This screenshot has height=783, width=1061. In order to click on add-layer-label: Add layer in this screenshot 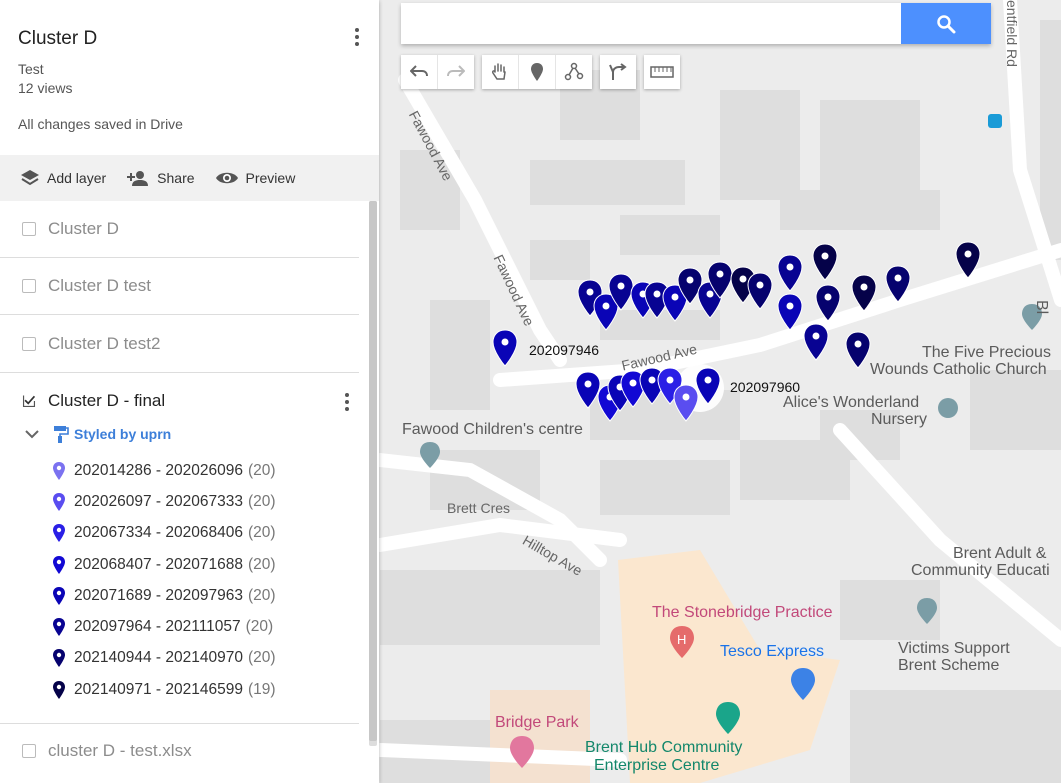, I will do `click(77, 178)`.